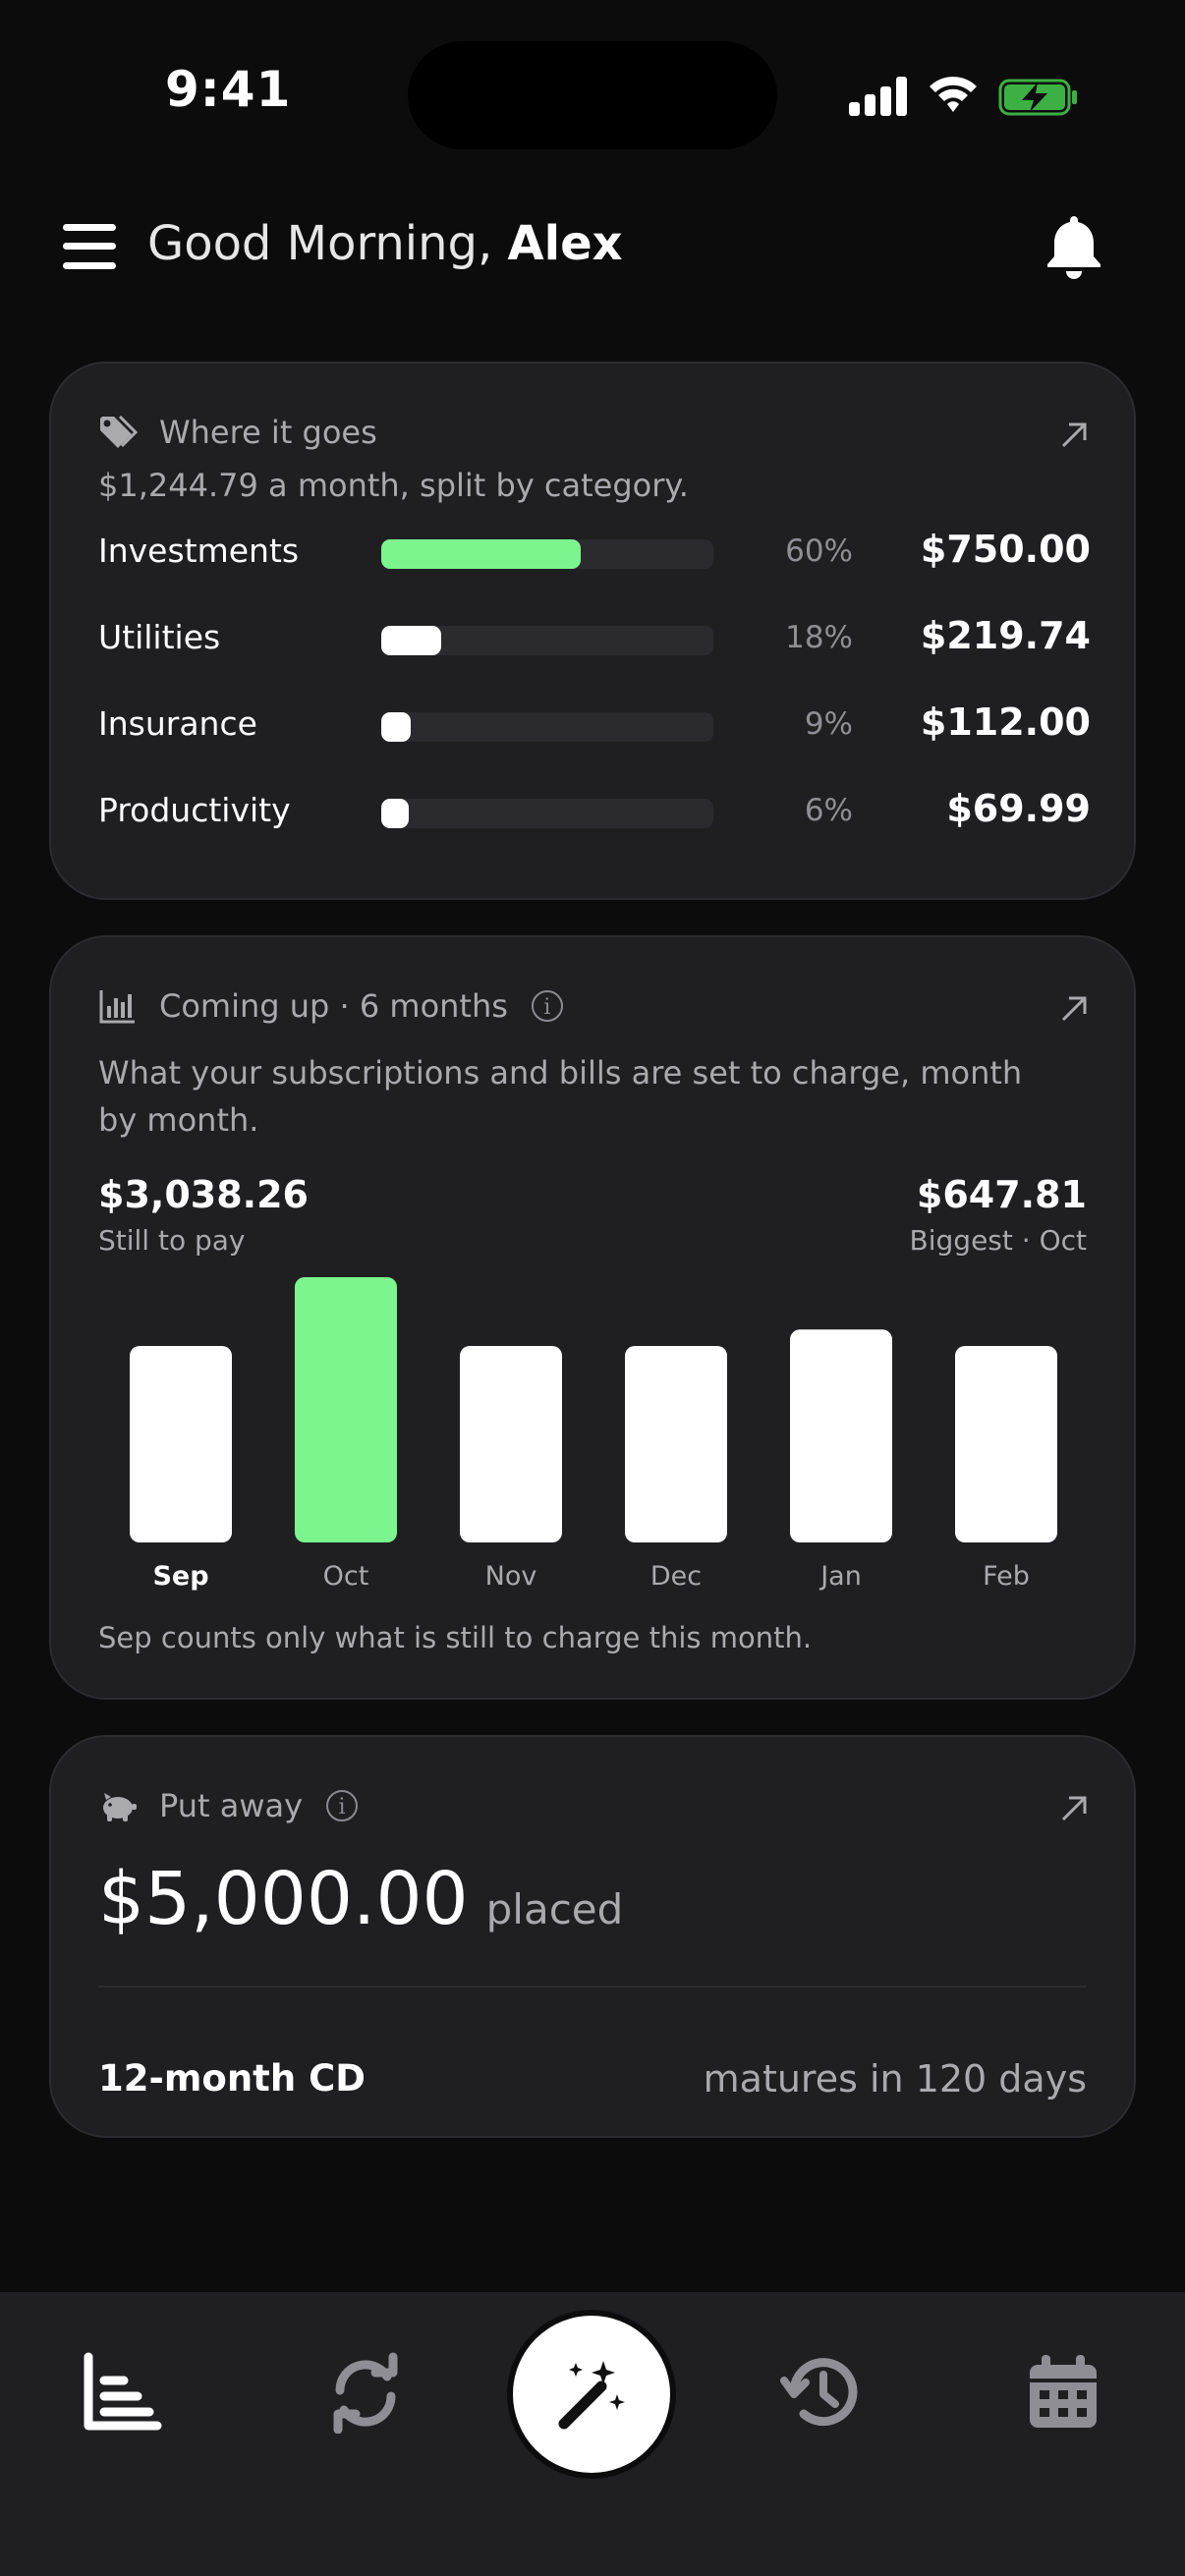  I want to click on category-row: Investments 60% $750.00, so click(594, 553).